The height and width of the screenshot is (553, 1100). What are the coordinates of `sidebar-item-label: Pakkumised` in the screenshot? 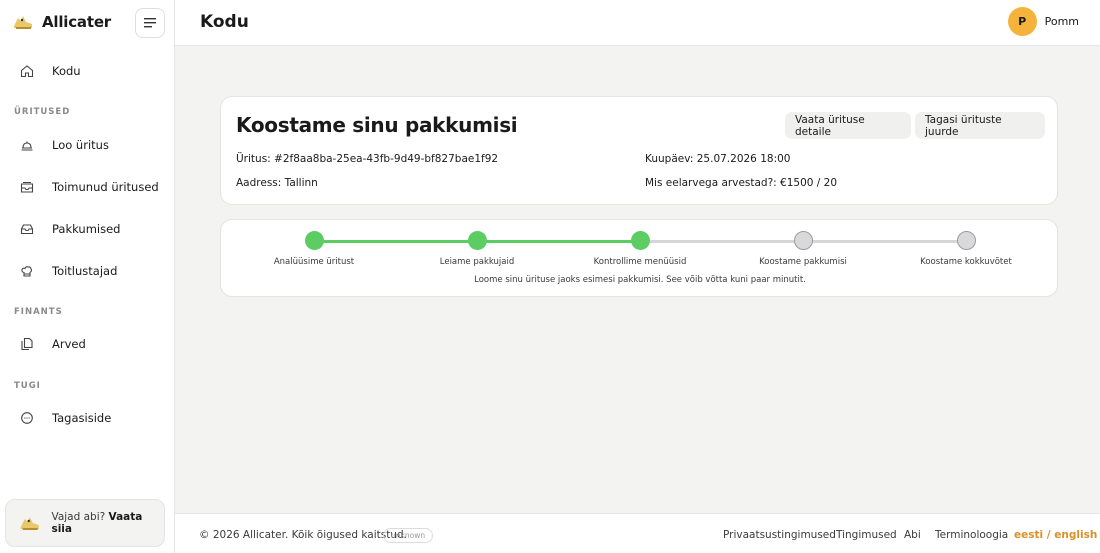 It's located at (86, 229).